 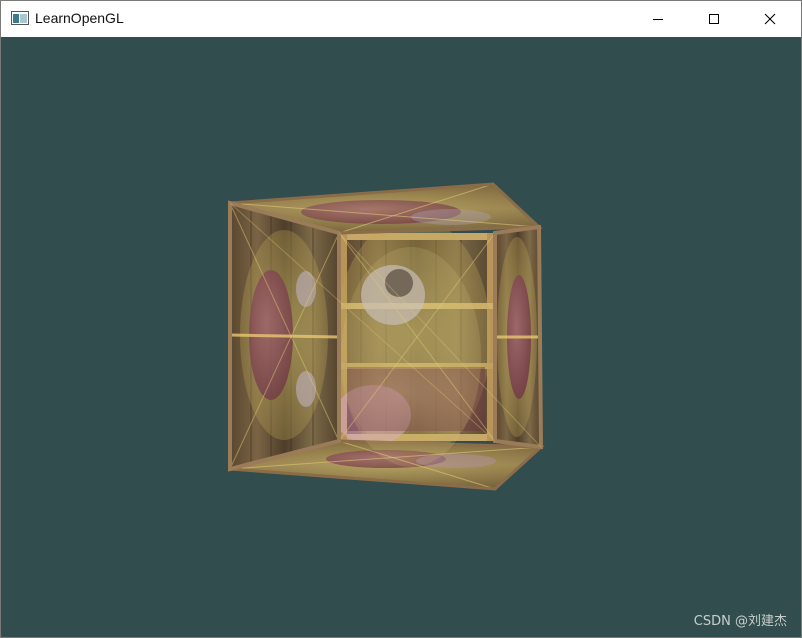 I want to click on minimize-icon, so click(x=658, y=19).